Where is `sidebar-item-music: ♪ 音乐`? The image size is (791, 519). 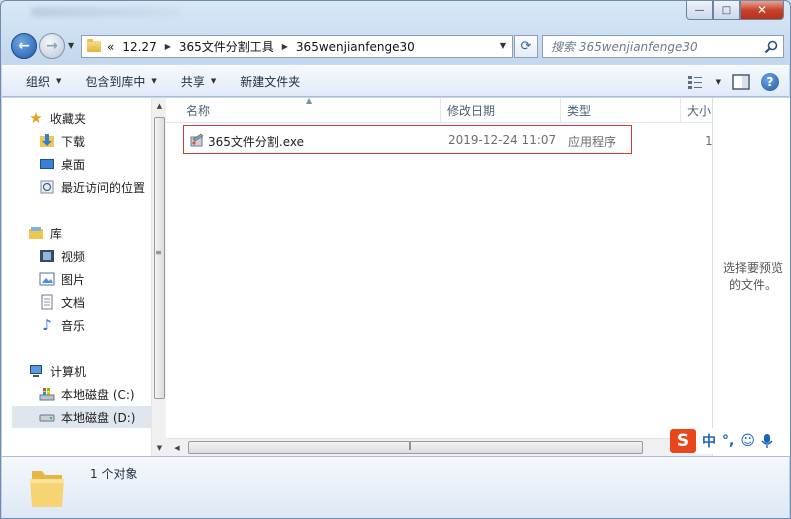
sidebar-item-music: ♪ 音乐 is located at coordinates (62, 325).